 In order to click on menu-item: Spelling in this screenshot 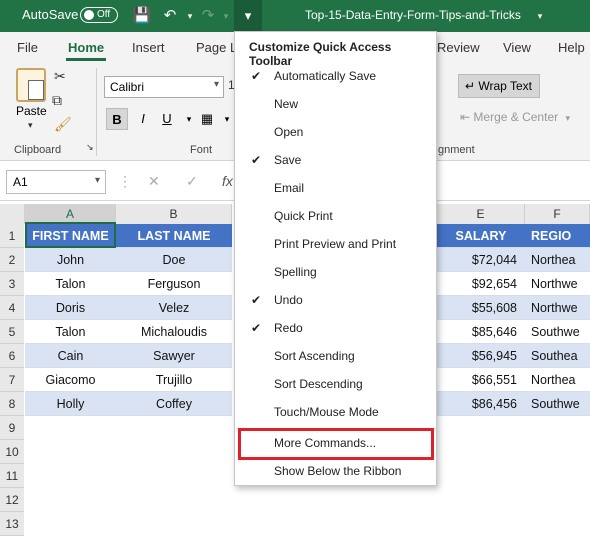, I will do `click(336, 272)`.